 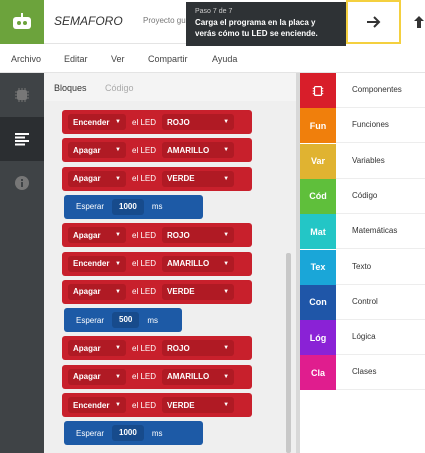 What do you see at coordinates (178, 122) in the screenshot?
I see `color-value: ROJO` at bounding box center [178, 122].